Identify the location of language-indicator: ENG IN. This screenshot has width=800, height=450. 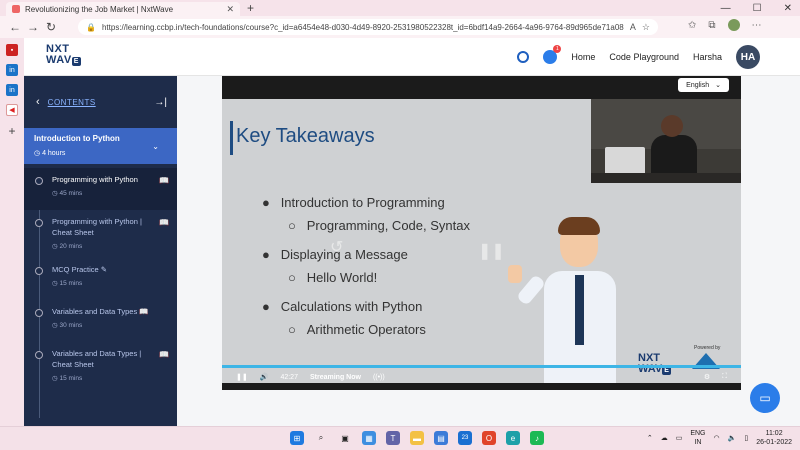
(697, 438).